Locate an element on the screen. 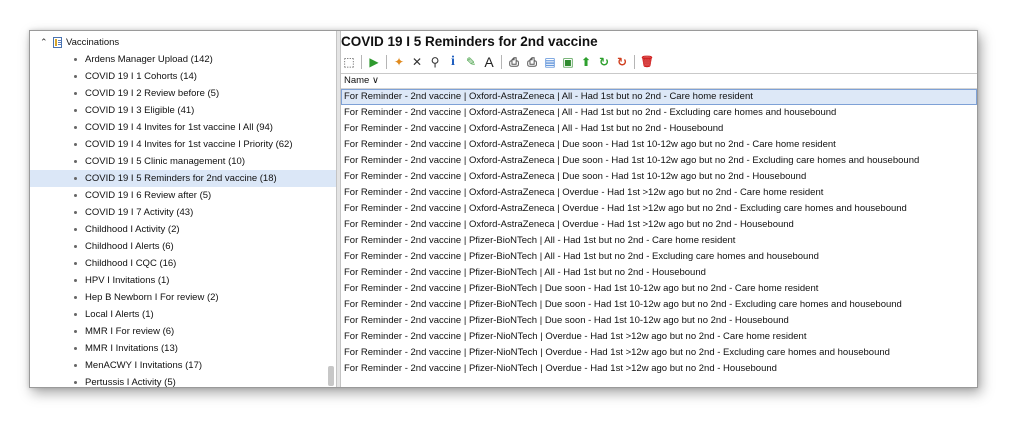 This screenshot has height=432, width=1016. print-list-icon: ⎙ is located at coordinates (532, 62).